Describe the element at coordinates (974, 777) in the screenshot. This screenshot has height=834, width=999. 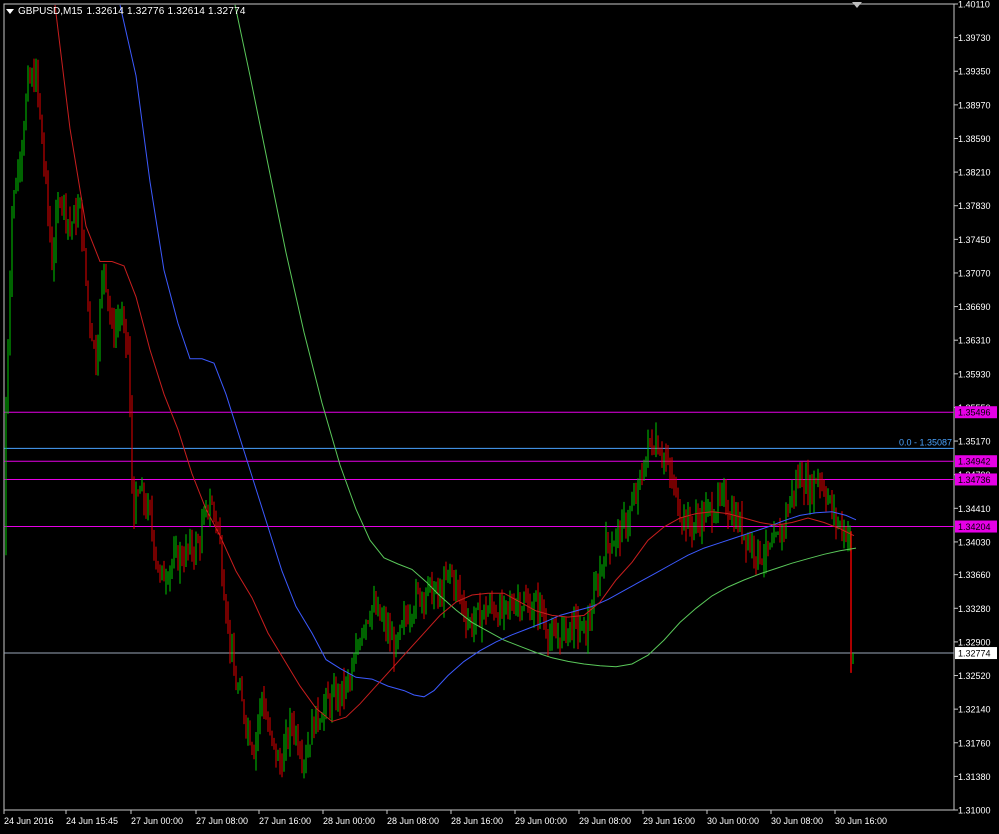
I see `price-tick-label: 1.31380` at that location.